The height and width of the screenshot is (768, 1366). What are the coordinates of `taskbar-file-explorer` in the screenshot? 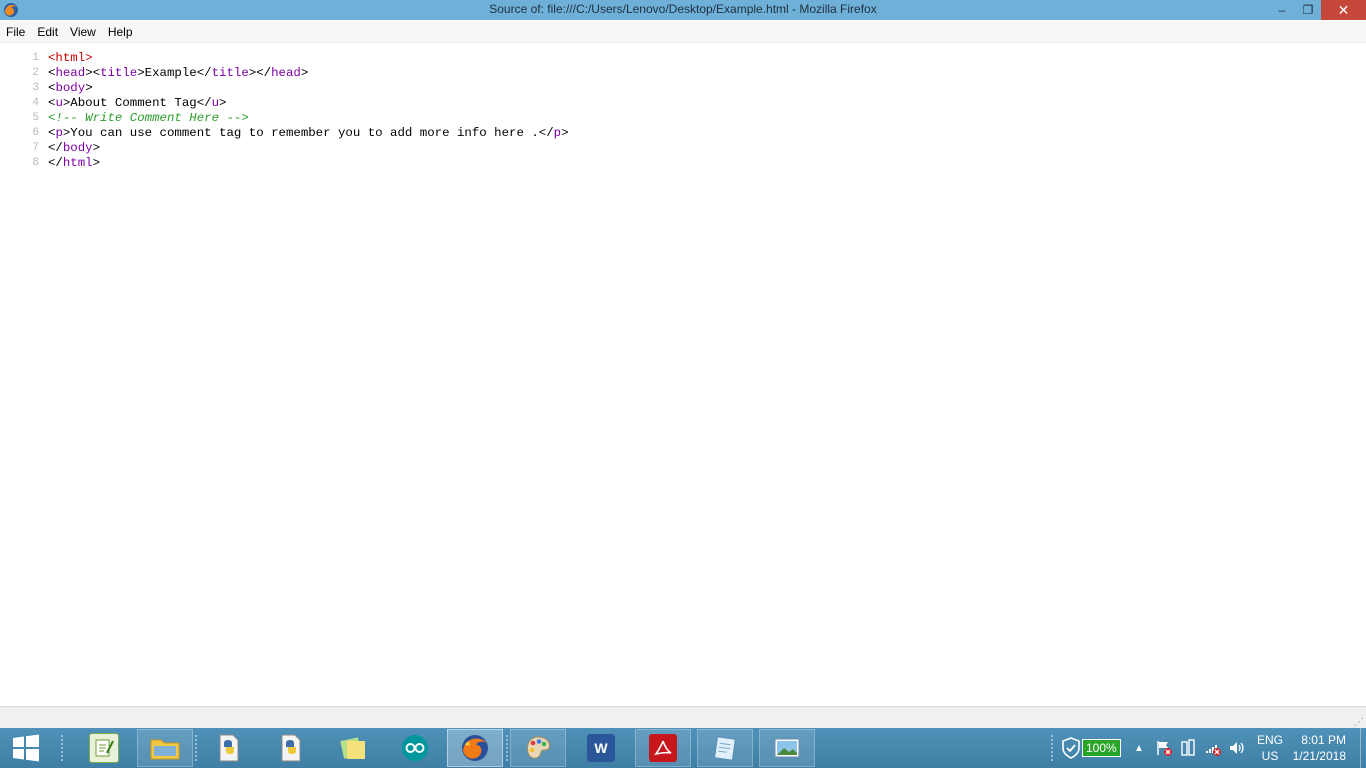 It's located at (165, 748).